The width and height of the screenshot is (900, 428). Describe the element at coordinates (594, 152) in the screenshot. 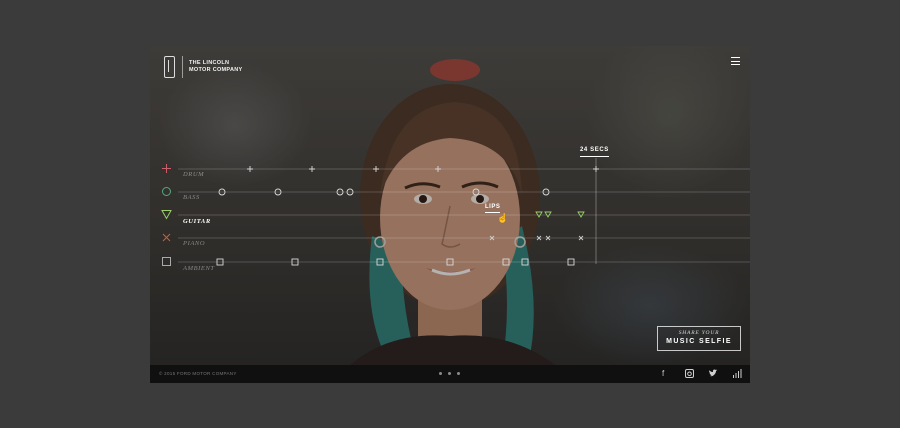

I see `timer-label: 24 SECS` at that location.